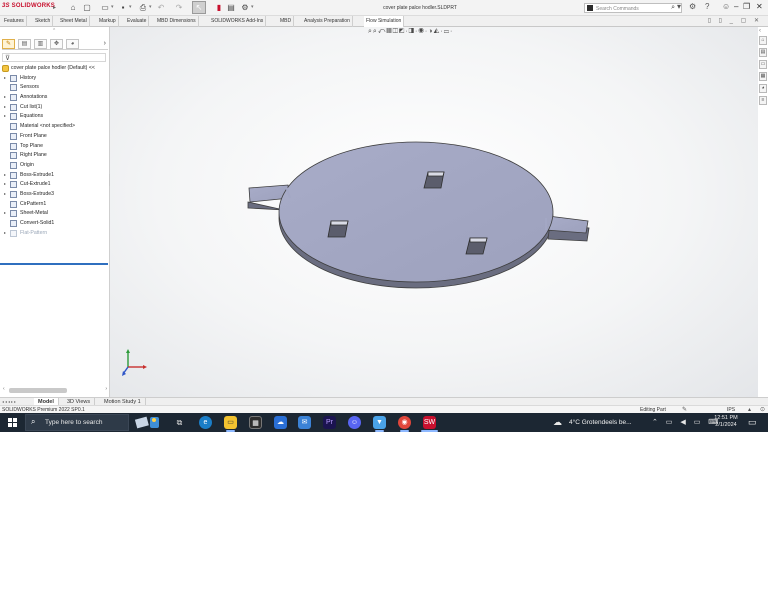 This screenshot has width=768, height=594. What do you see at coordinates (73, 7) in the screenshot?
I see `home-icon: ⌂` at bounding box center [73, 7].